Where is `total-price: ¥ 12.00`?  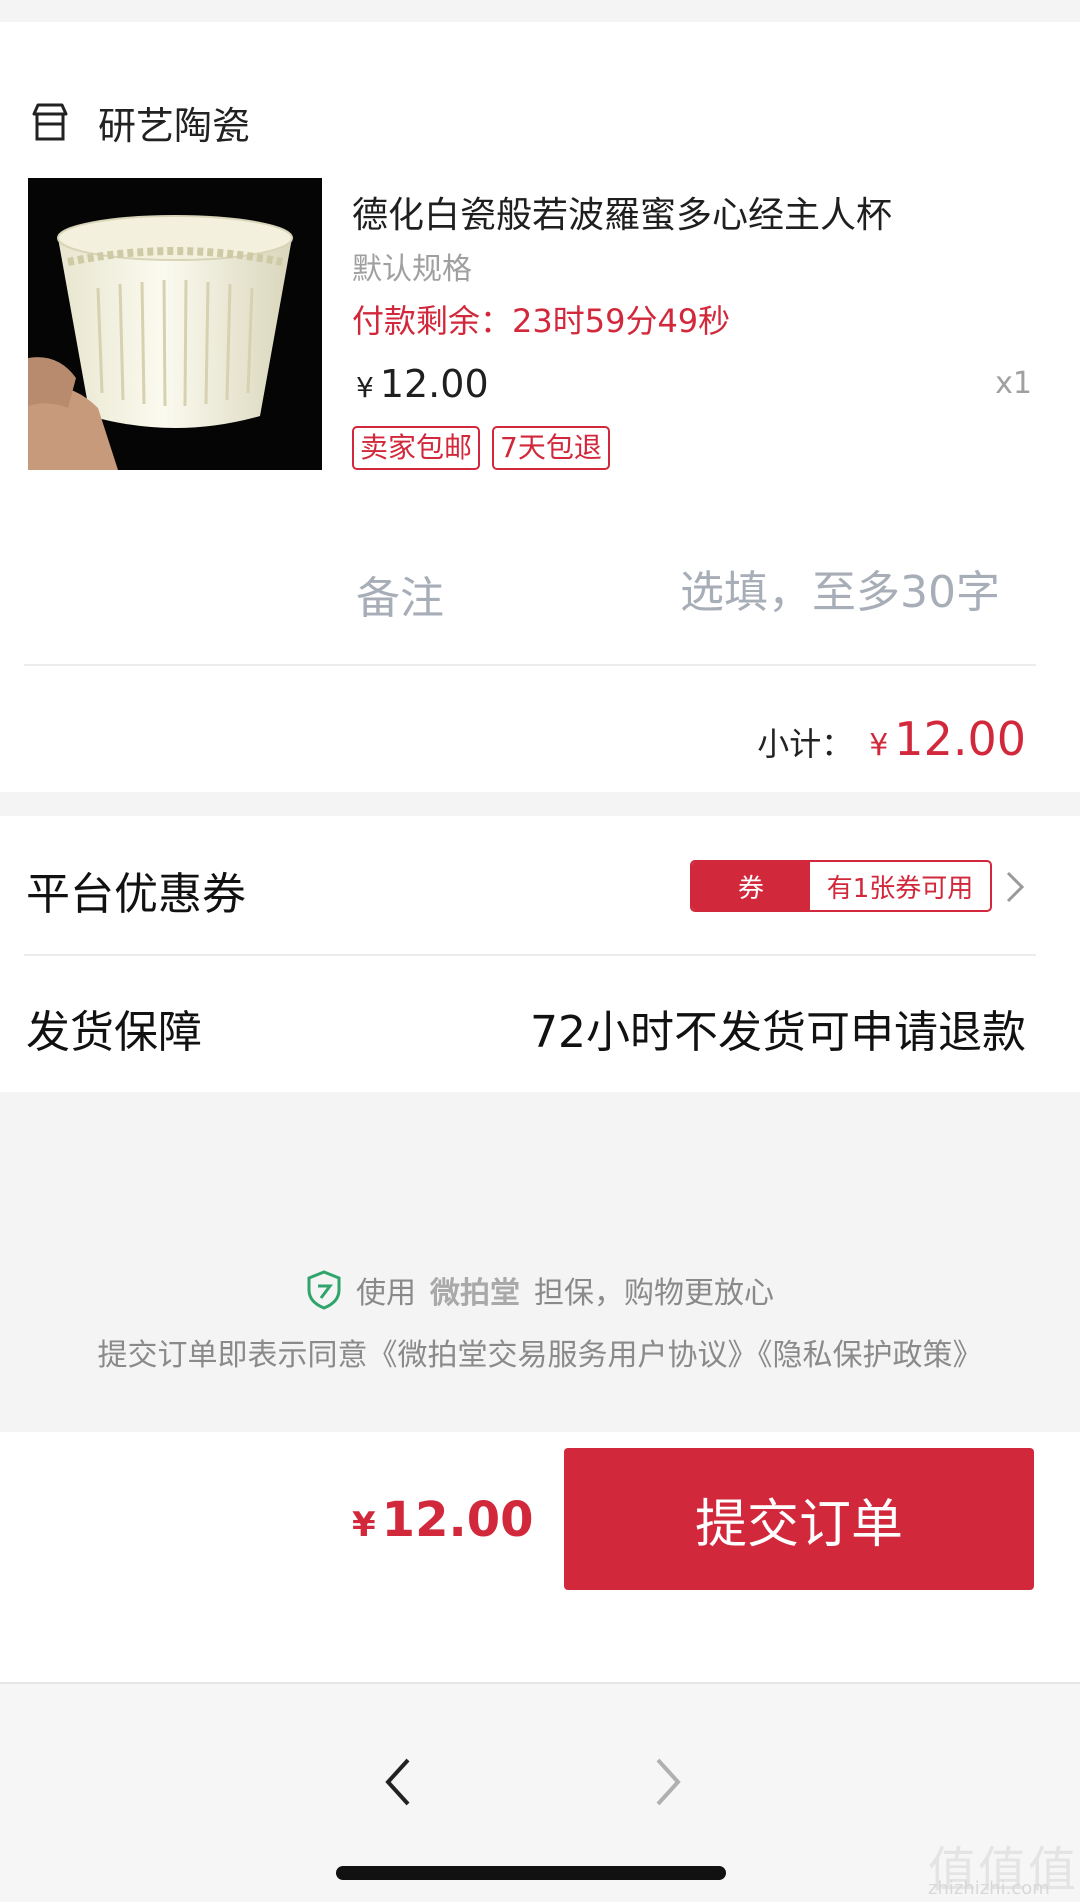 total-price: ¥ 12.00 is located at coordinates (443, 1520).